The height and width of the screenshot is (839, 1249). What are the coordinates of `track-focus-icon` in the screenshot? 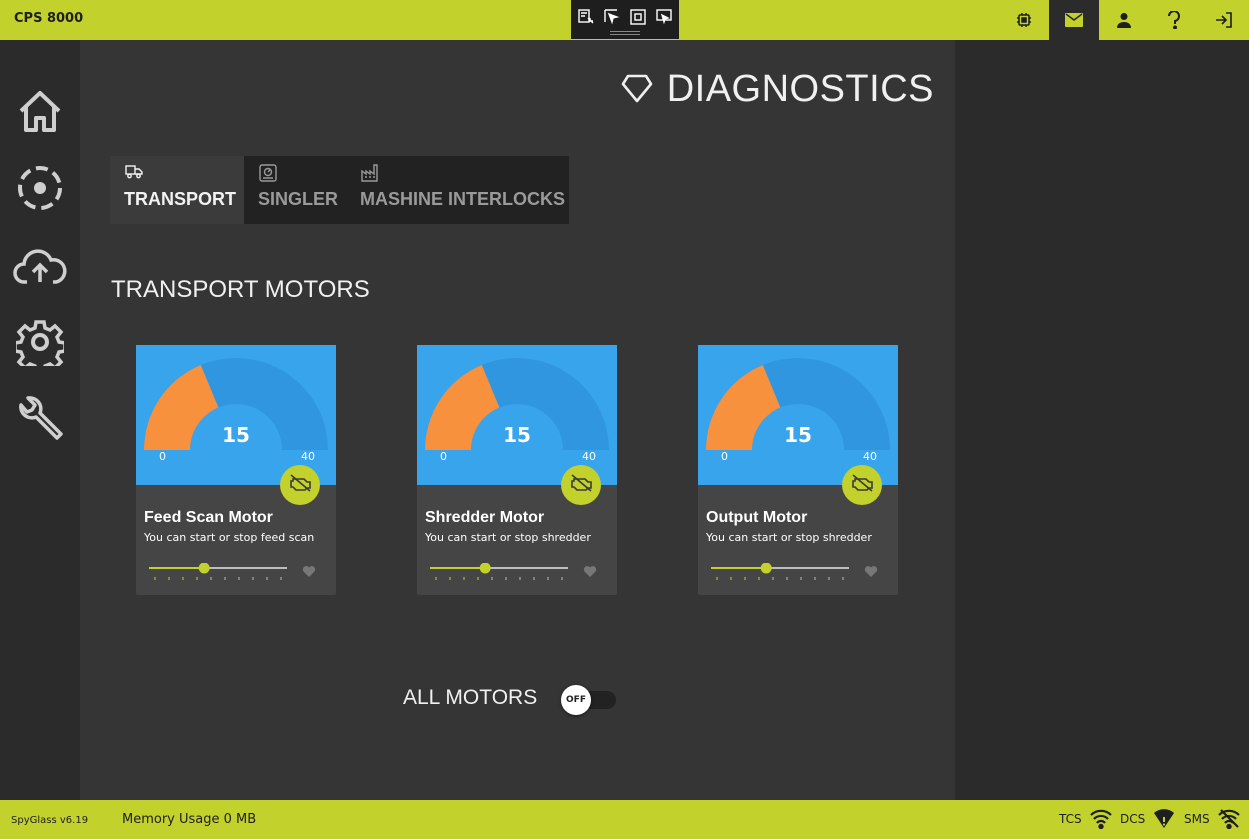 It's located at (664, 17).